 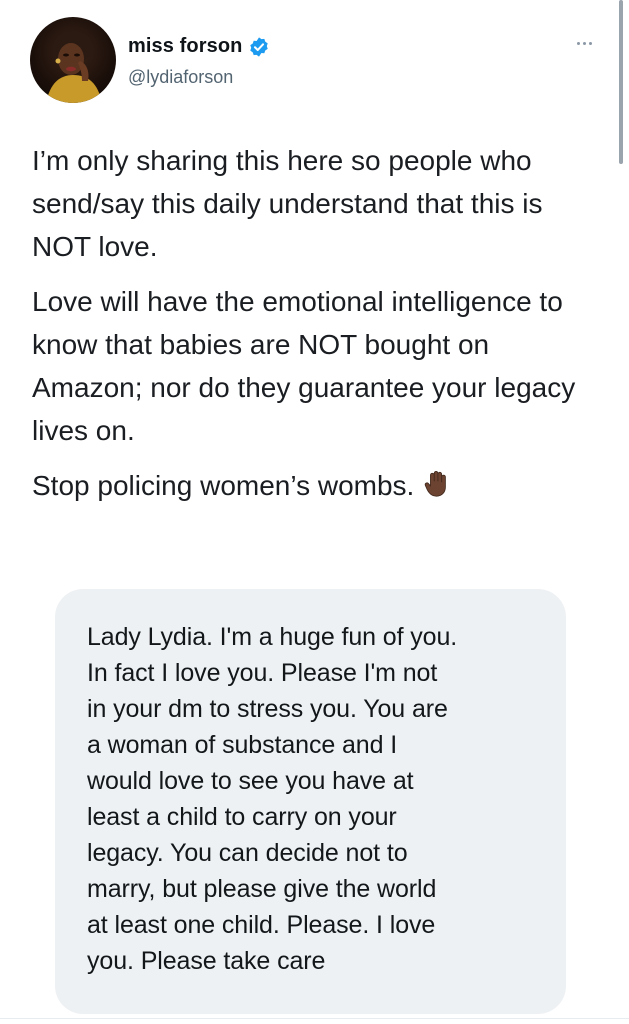 What do you see at coordinates (259, 46) in the screenshot?
I see `verified-badge-icon` at bounding box center [259, 46].